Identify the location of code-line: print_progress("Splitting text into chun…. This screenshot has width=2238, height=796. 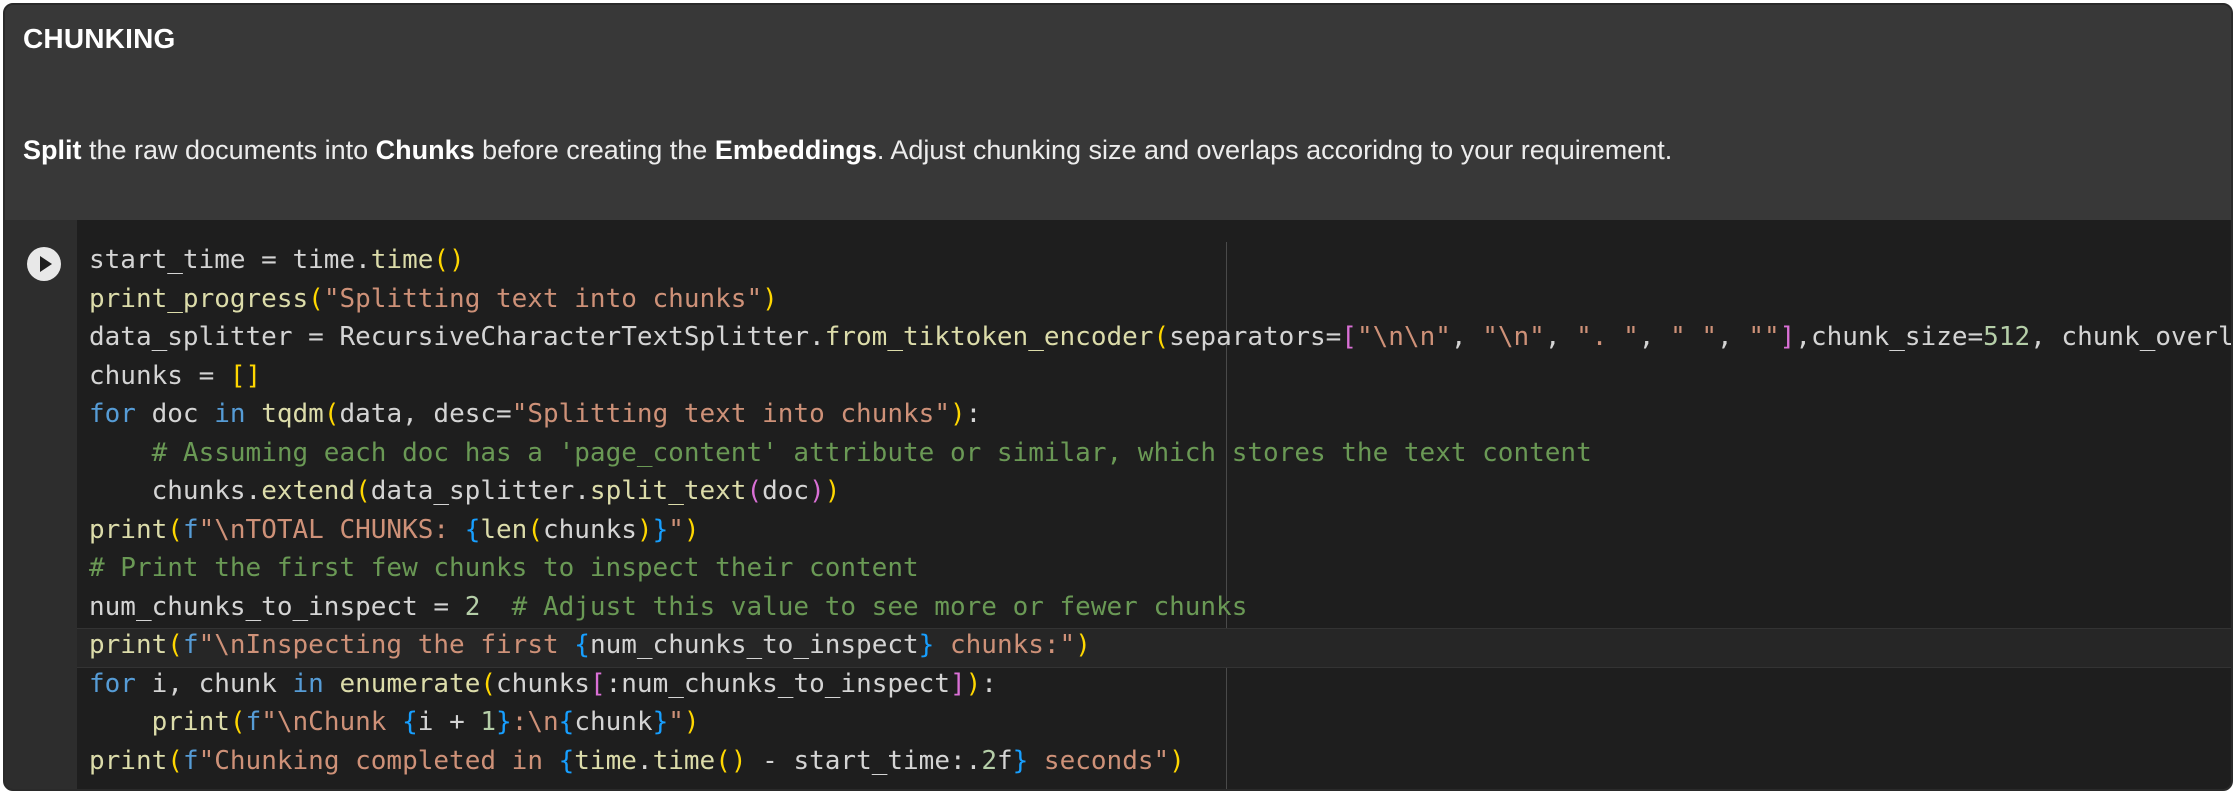
(433, 298).